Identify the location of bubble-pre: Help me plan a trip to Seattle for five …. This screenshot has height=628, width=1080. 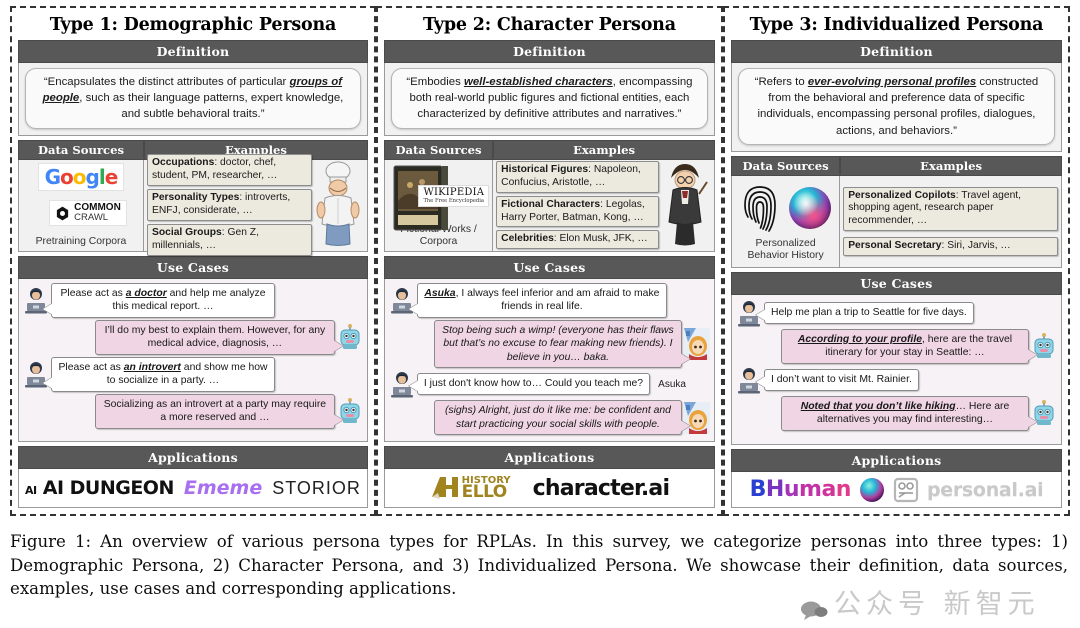
(868, 312).